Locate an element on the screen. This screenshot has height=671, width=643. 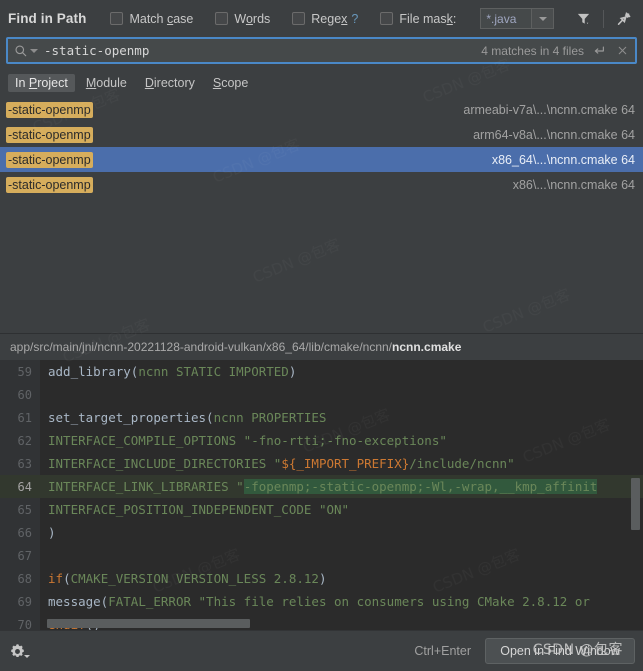
line-number: 64 is located at coordinates (24, 486).